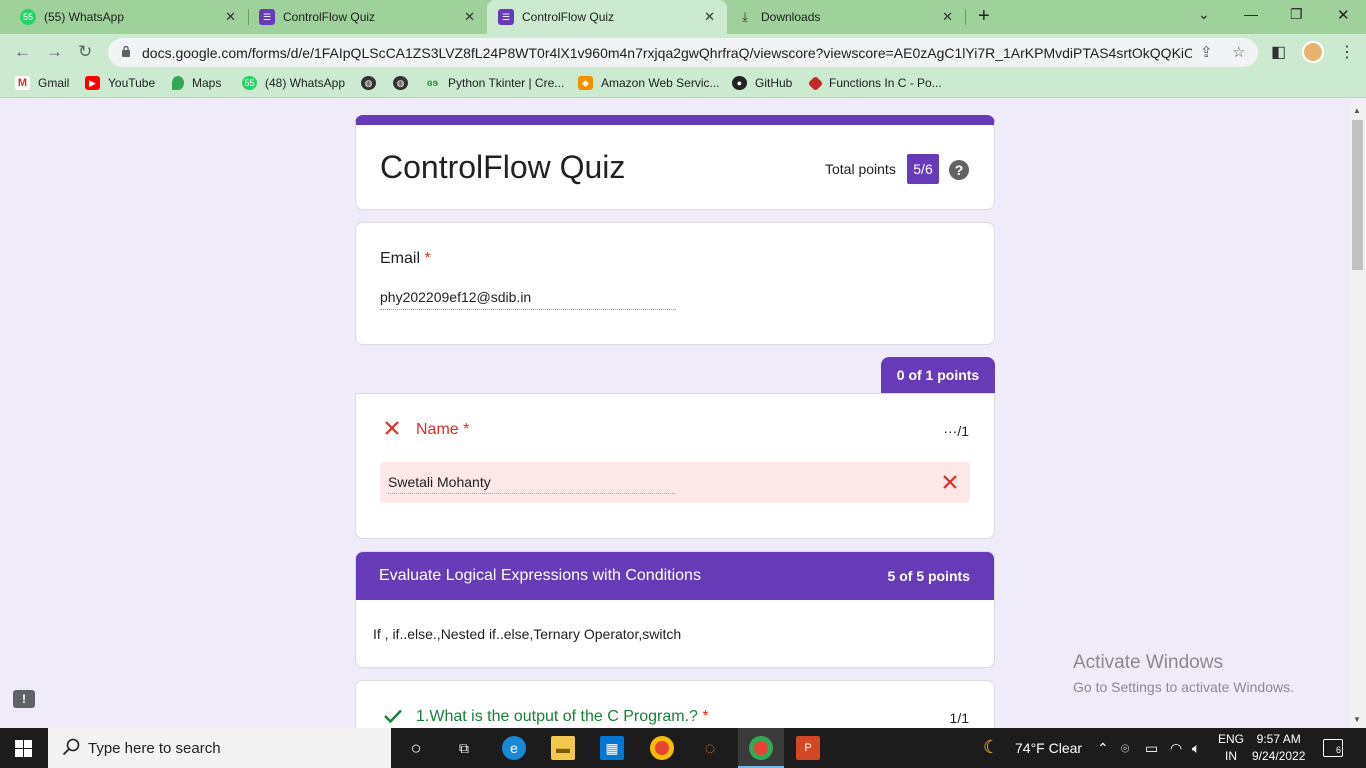  Describe the element at coordinates (22, 83) in the screenshot. I see `gmail-icon: M` at that location.